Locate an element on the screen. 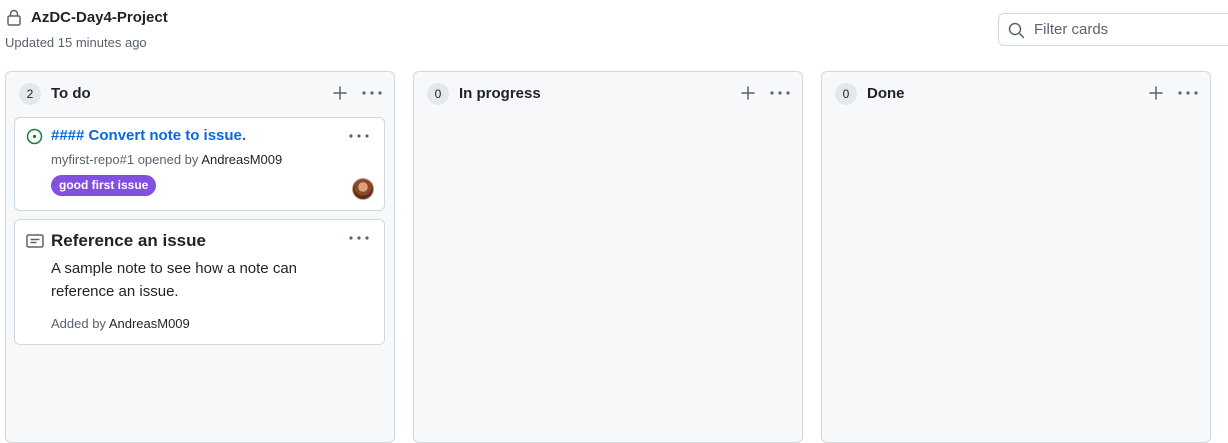 This screenshot has height=443, width=1228. lock-icon is located at coordinates (14, 17).